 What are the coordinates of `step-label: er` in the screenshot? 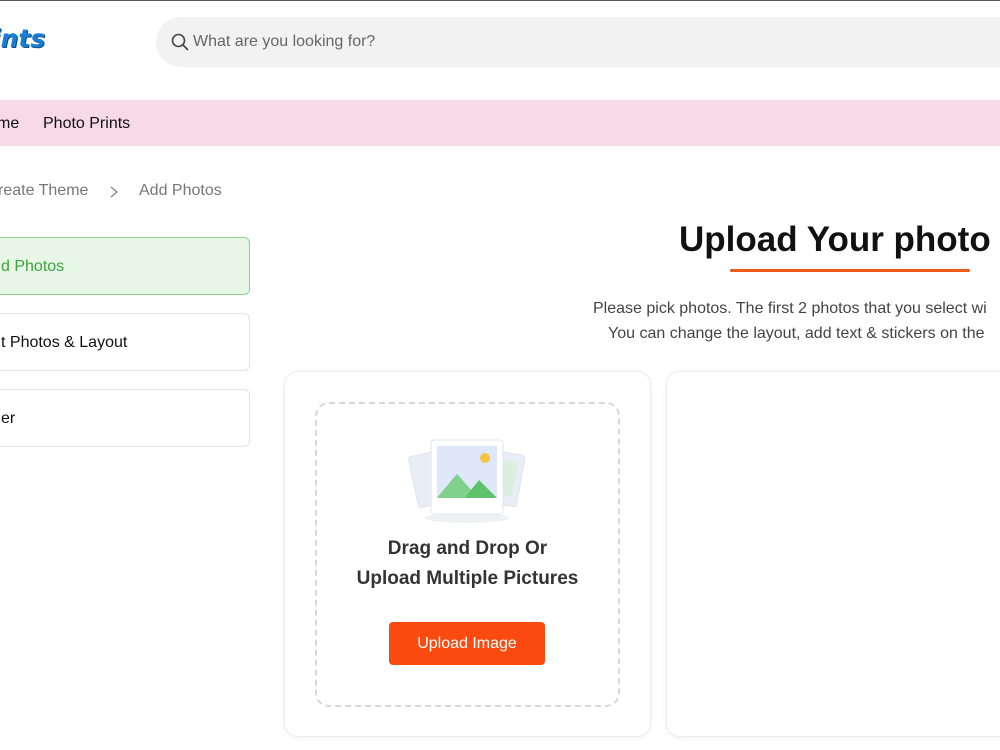 It's located at (8, 418).